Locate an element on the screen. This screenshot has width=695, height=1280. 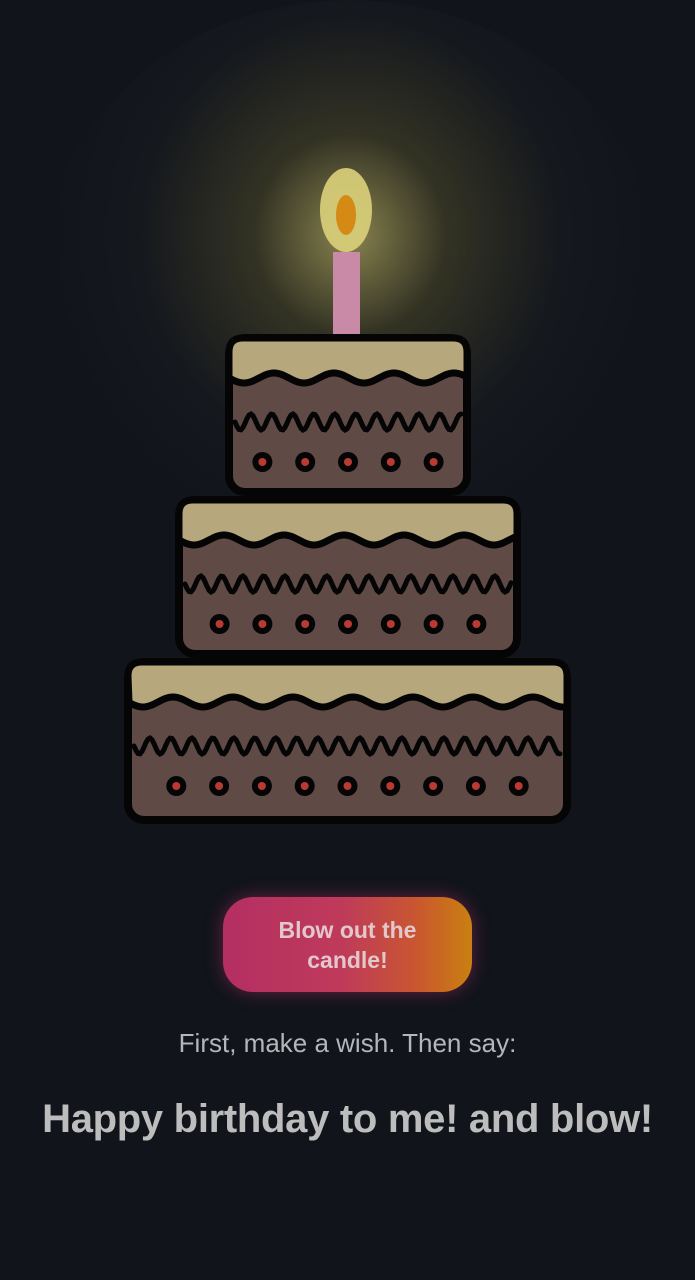
cake-tier-top is located at coordinates (348, 415).